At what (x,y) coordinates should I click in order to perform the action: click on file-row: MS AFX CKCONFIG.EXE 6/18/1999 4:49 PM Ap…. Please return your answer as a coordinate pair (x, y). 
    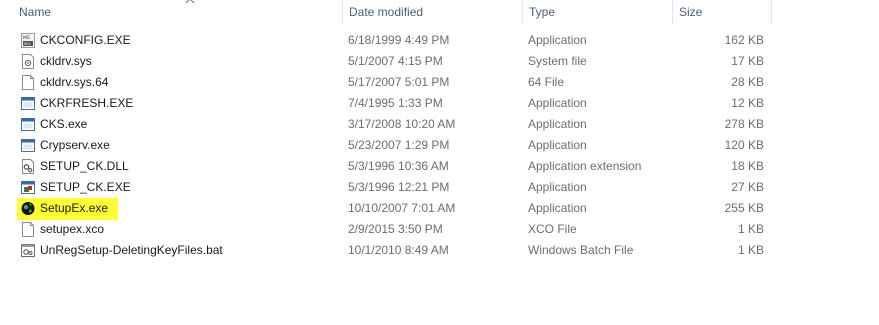
    Looking at the image, I should click on (439, 40).